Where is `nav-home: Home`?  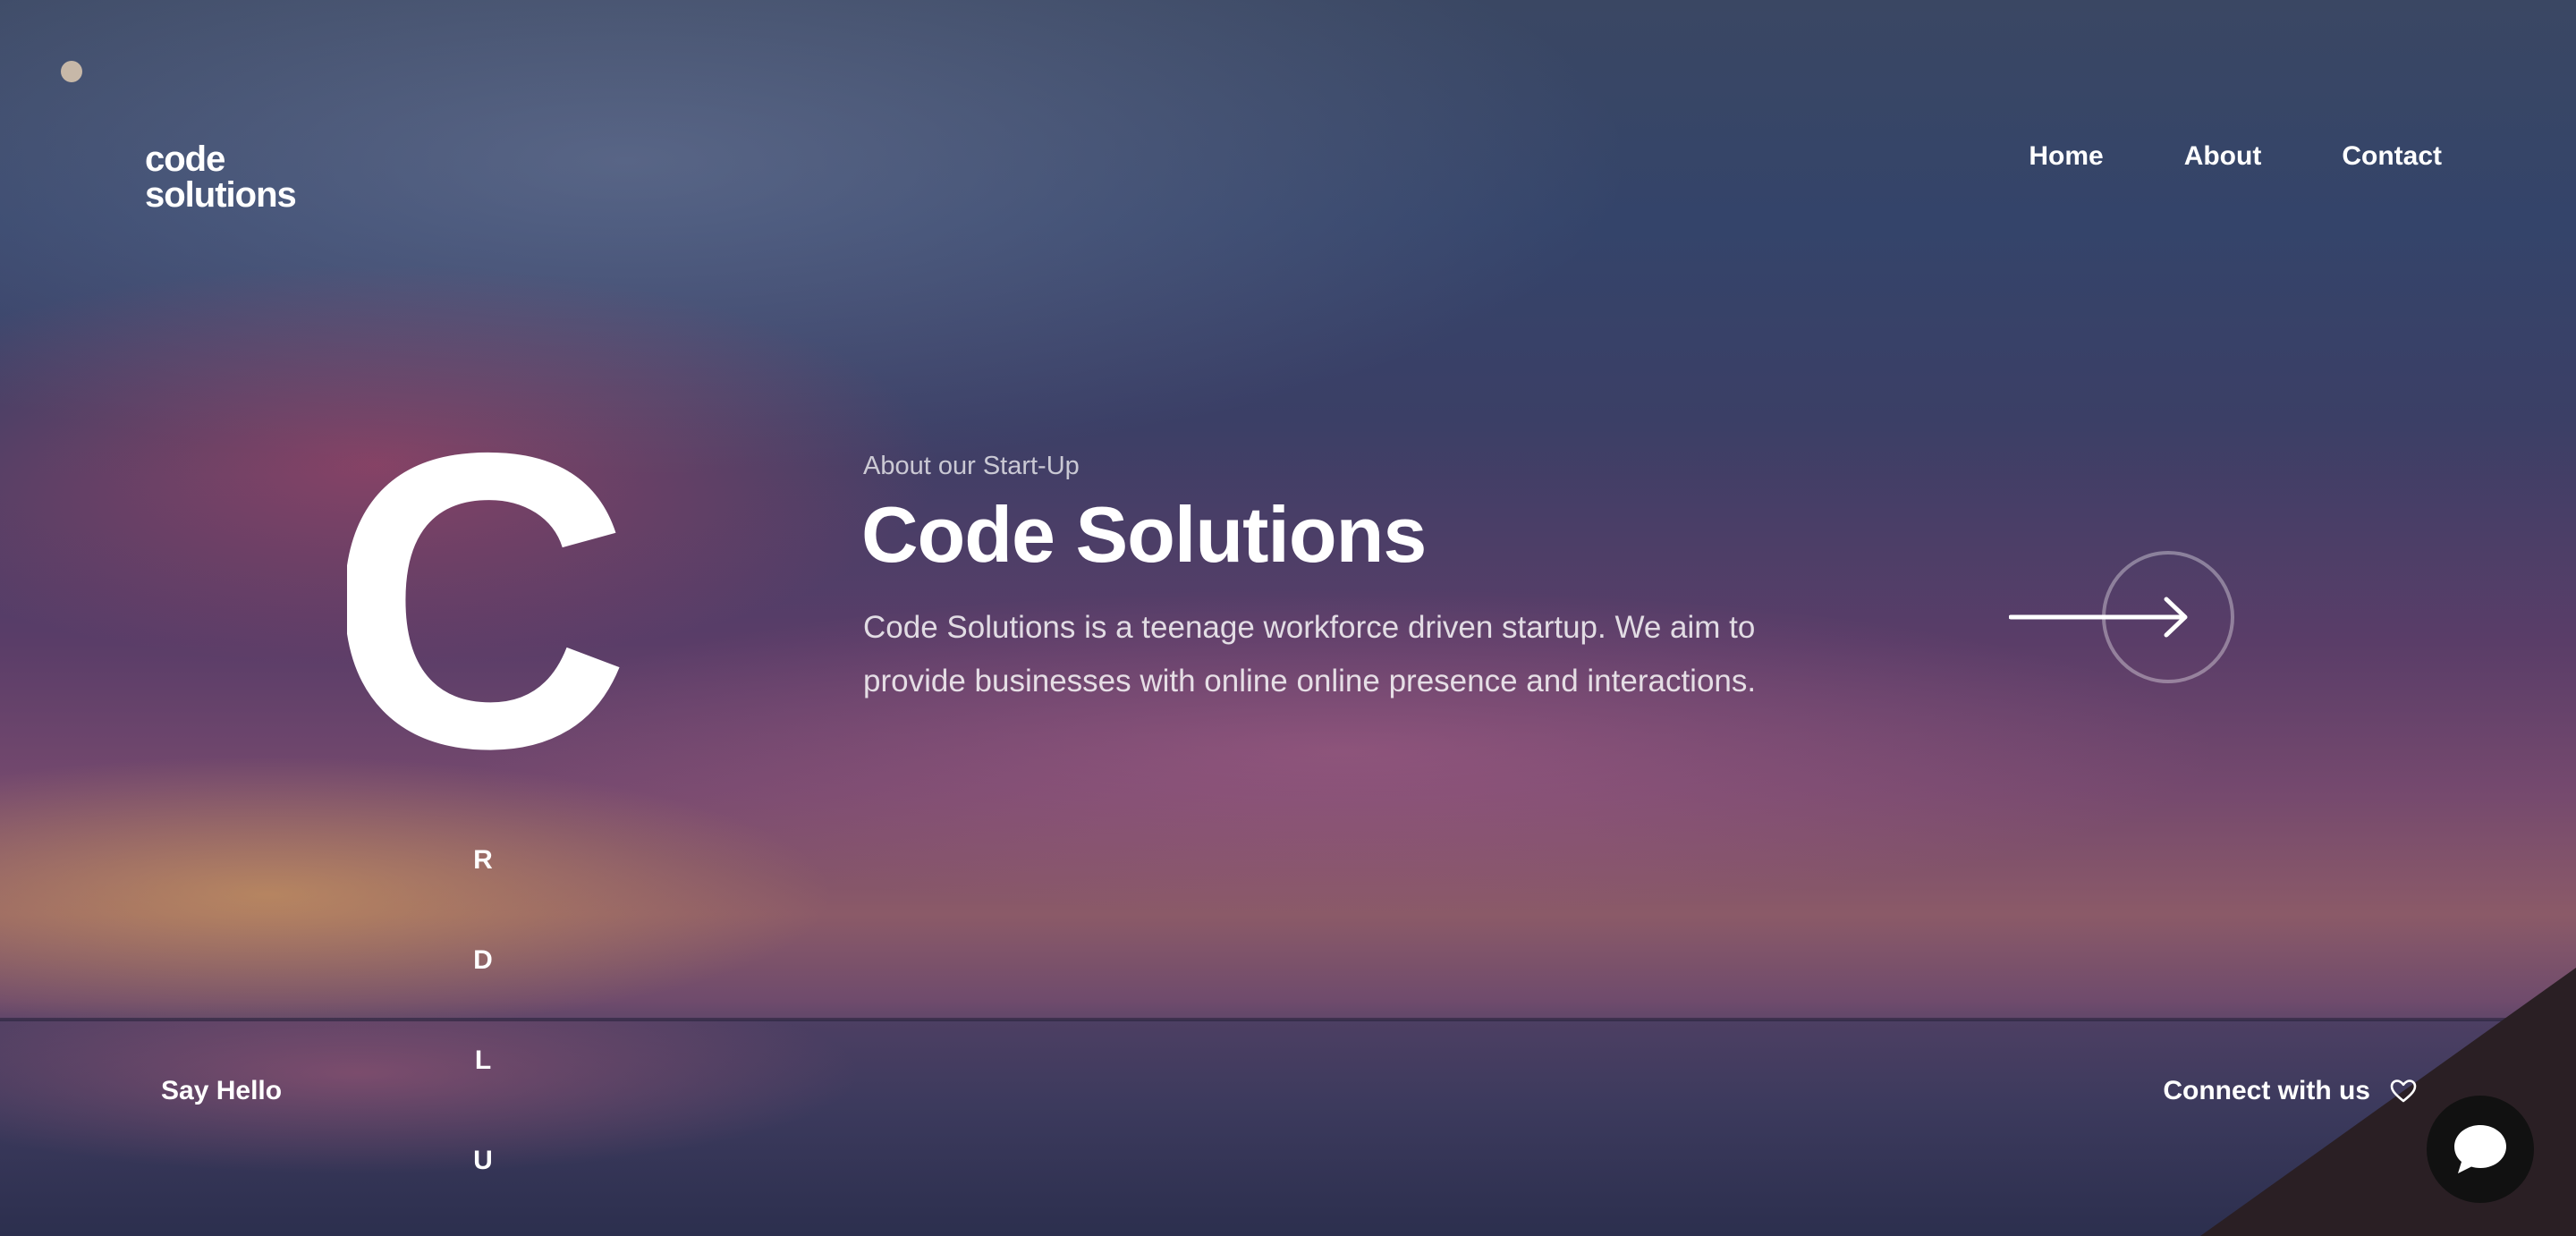 nav-home: Home is located at coordinates (2066, 157).